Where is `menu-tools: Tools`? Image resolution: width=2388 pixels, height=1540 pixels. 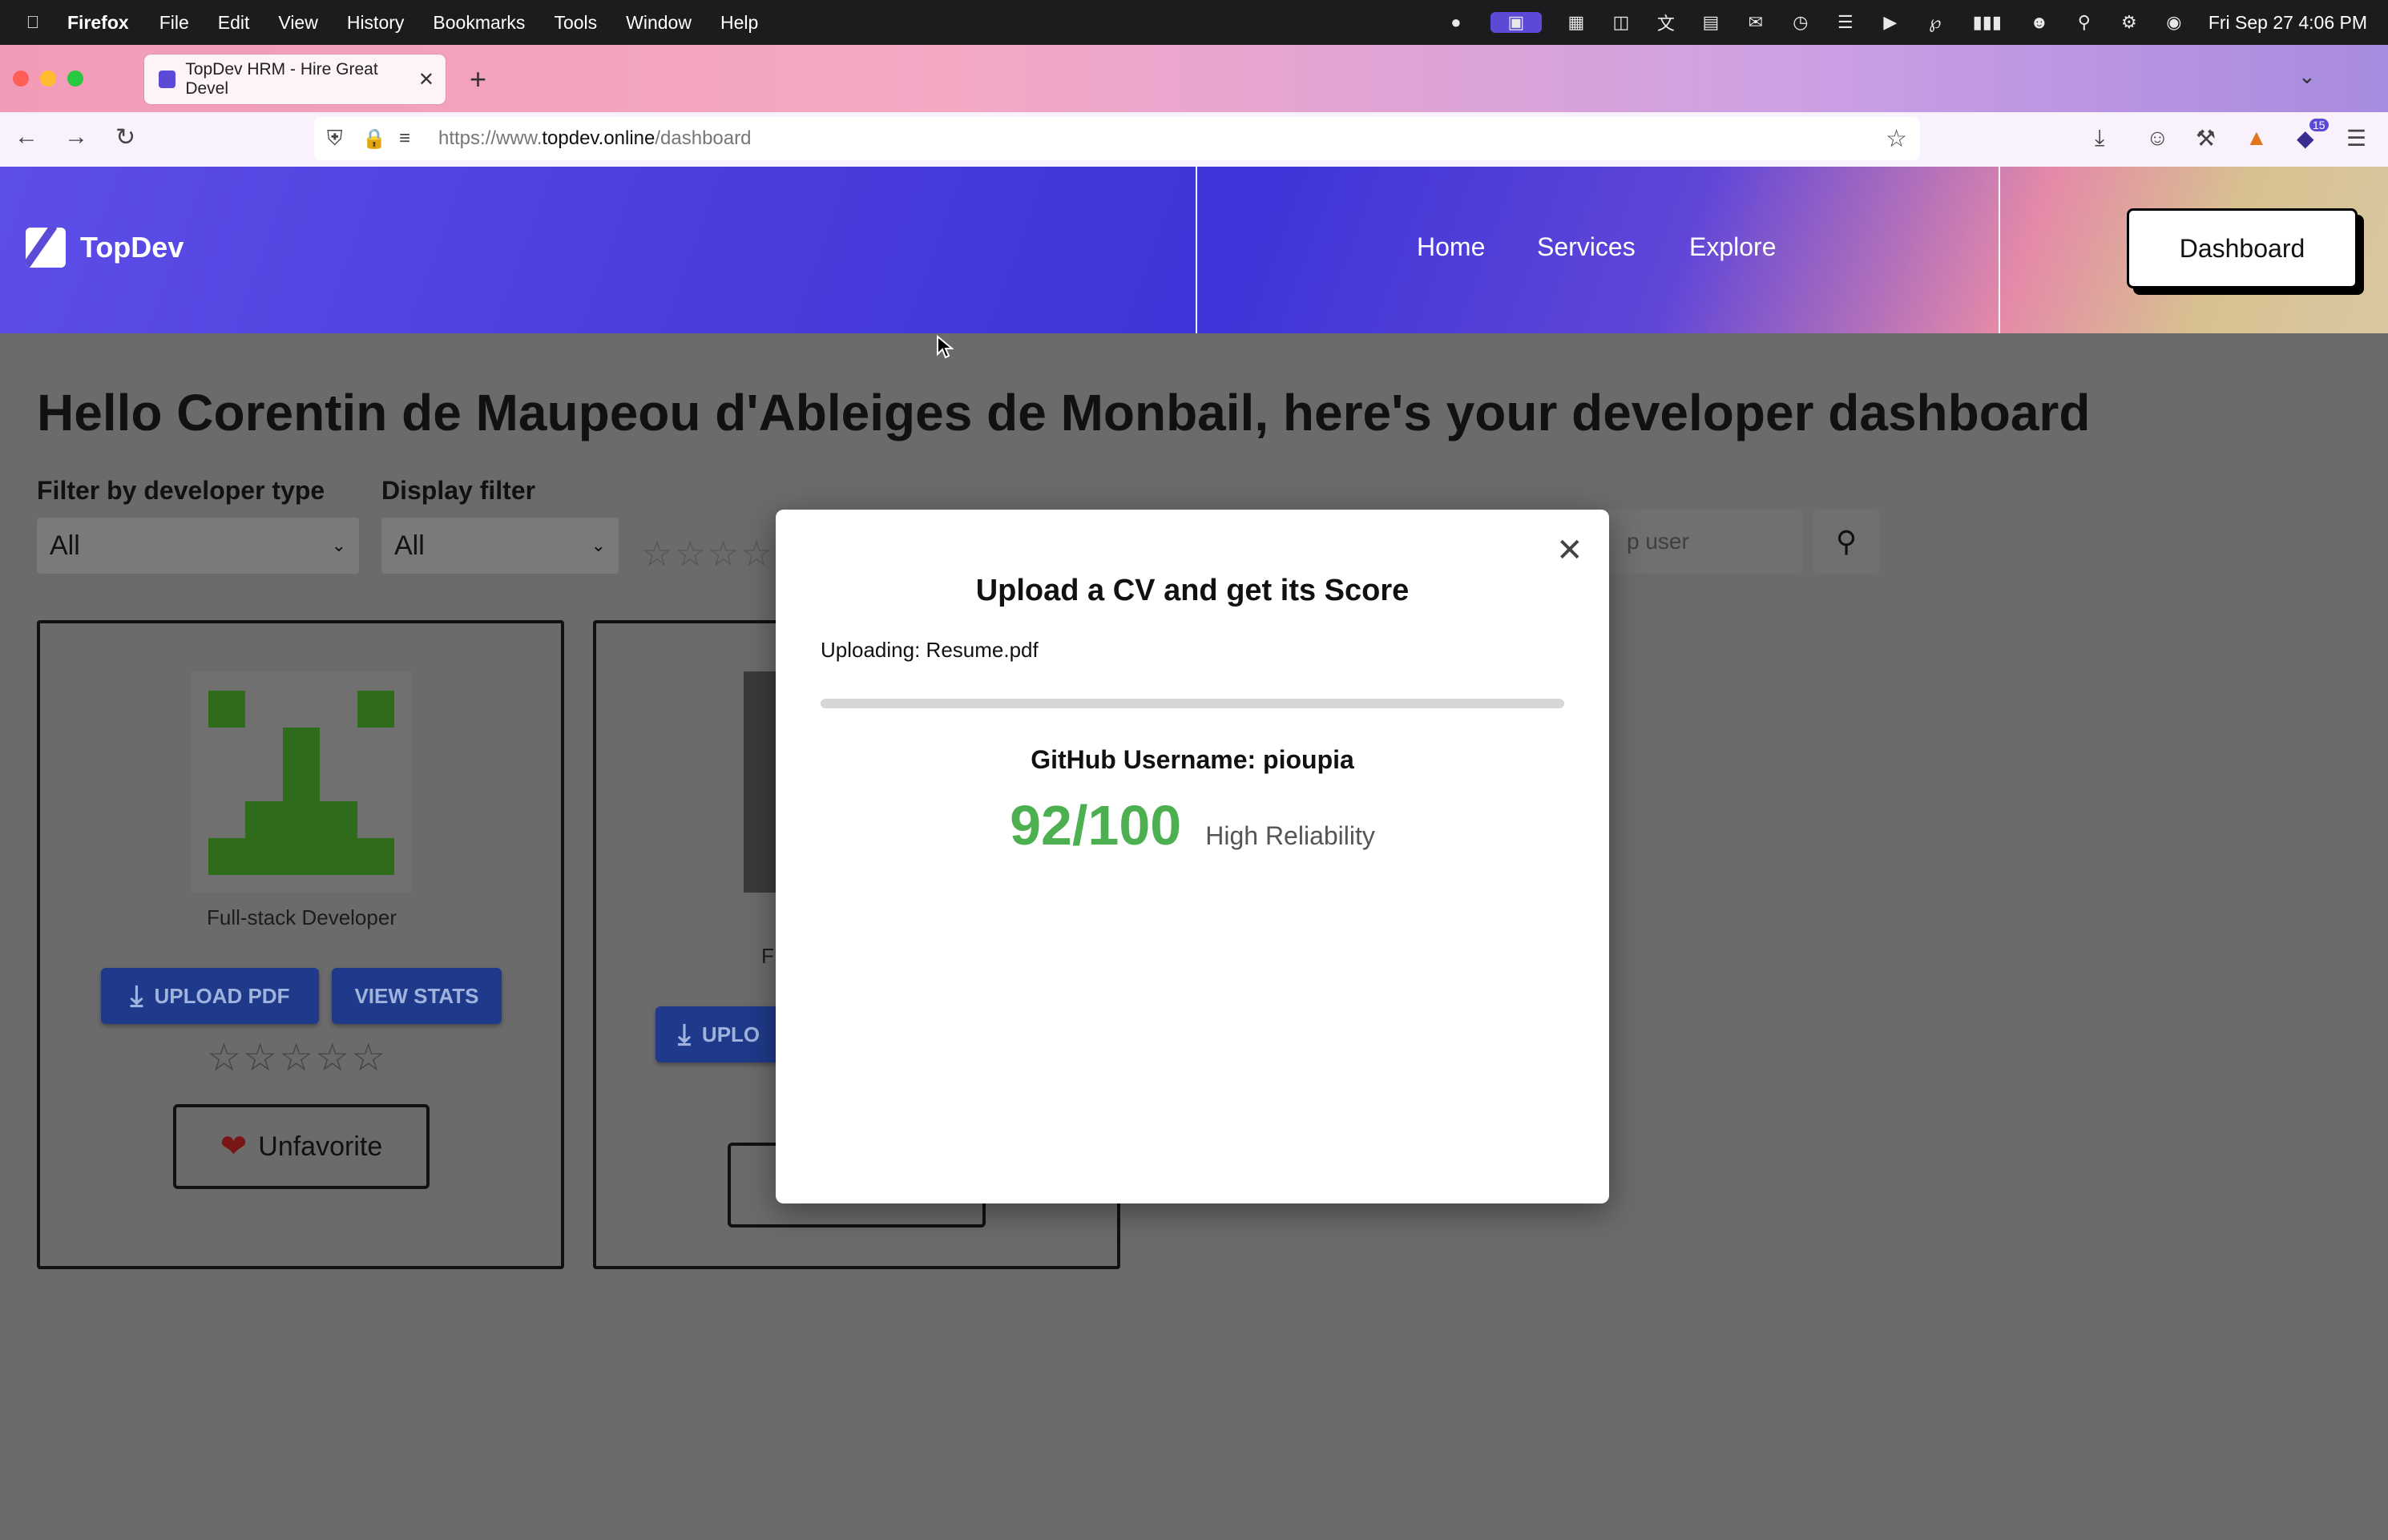 menu-tools: Tools is located at coordinates (575, 23).